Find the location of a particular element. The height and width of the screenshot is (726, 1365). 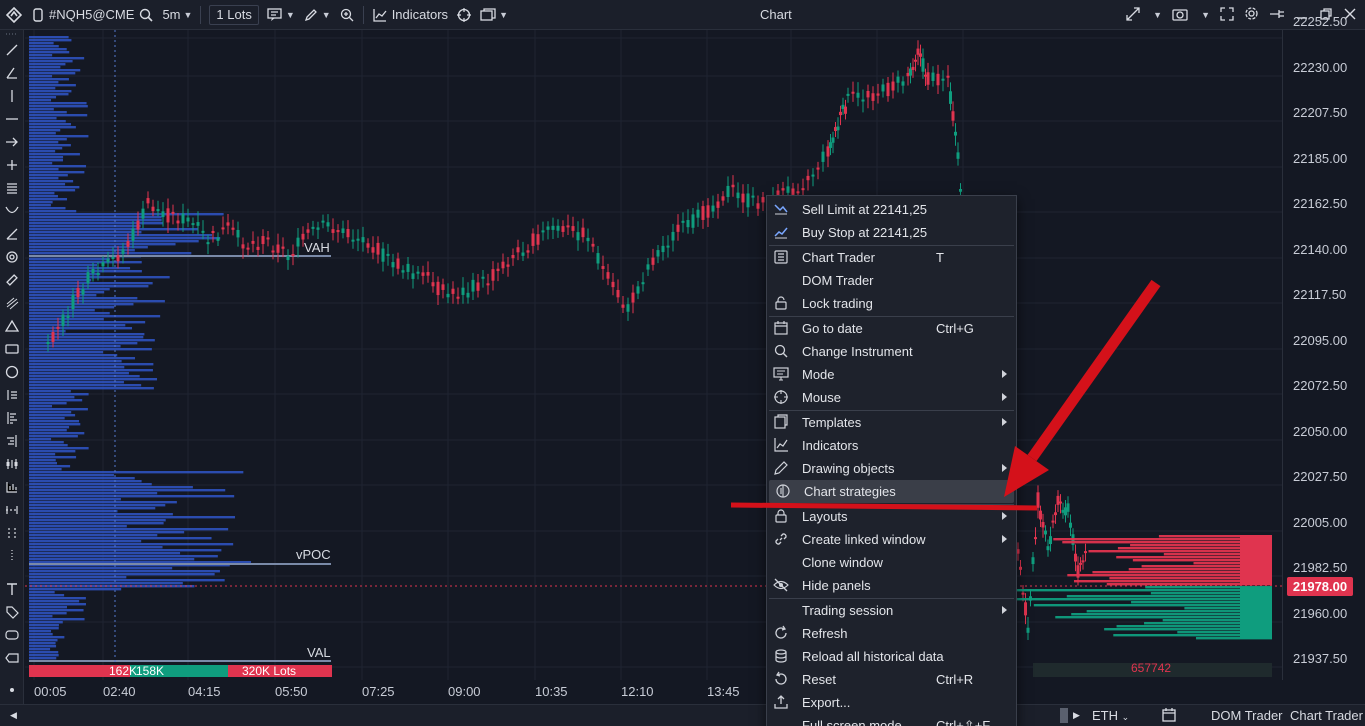

angle-tool-icon is located at coordinates (12, 73).